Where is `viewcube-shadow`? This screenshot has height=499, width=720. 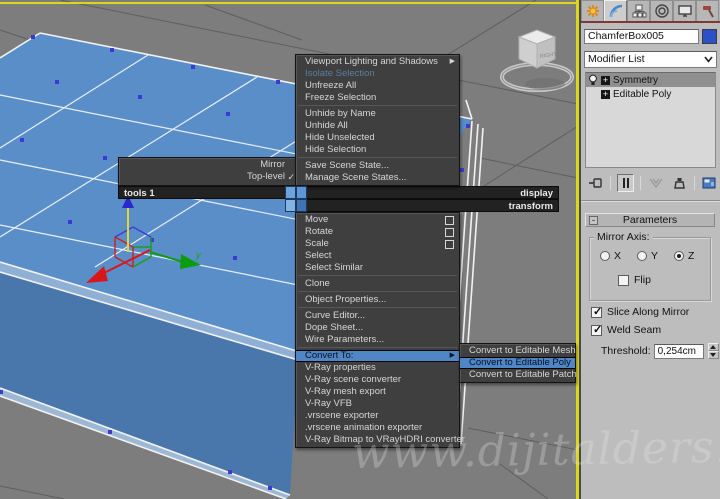 viewcube-shadow is located at coordinates (545, 84).